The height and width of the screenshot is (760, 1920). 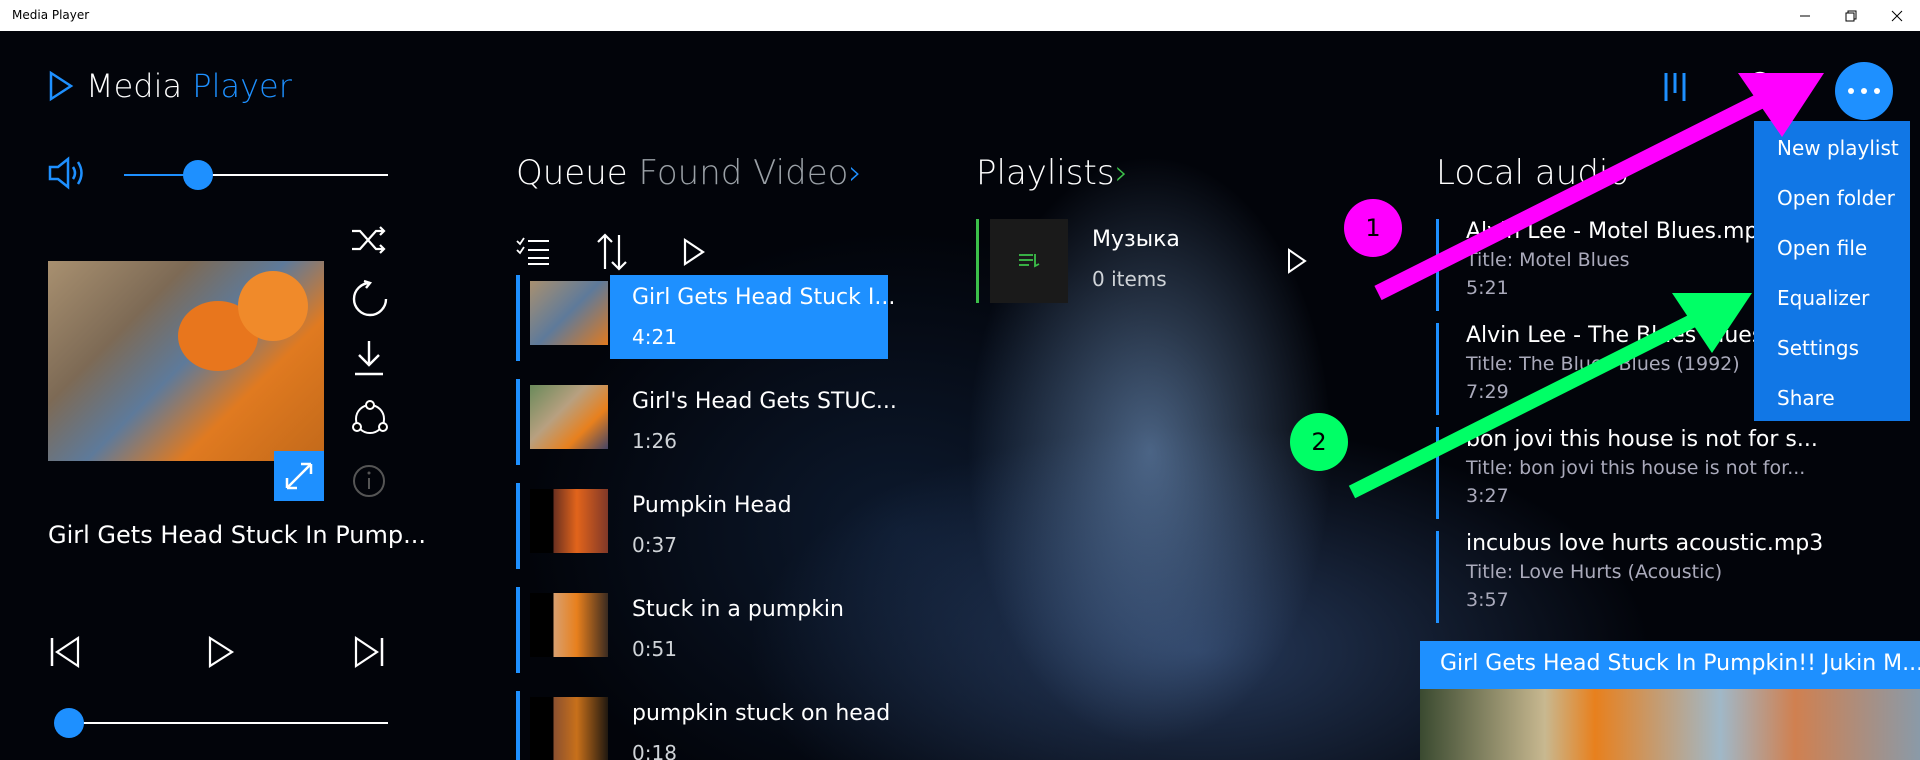 I want to click on window-title: Media Player, so click(x=51, y=15).